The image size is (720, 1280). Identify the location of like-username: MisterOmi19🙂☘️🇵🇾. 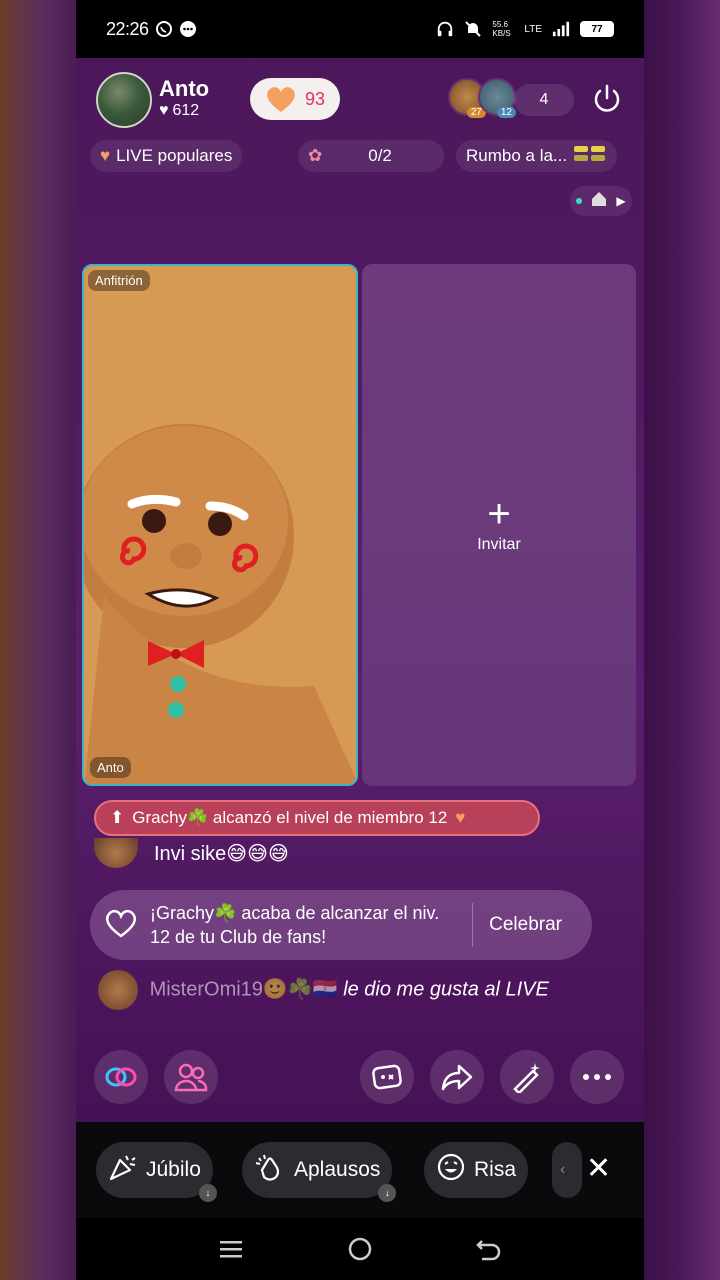
(244, 989).